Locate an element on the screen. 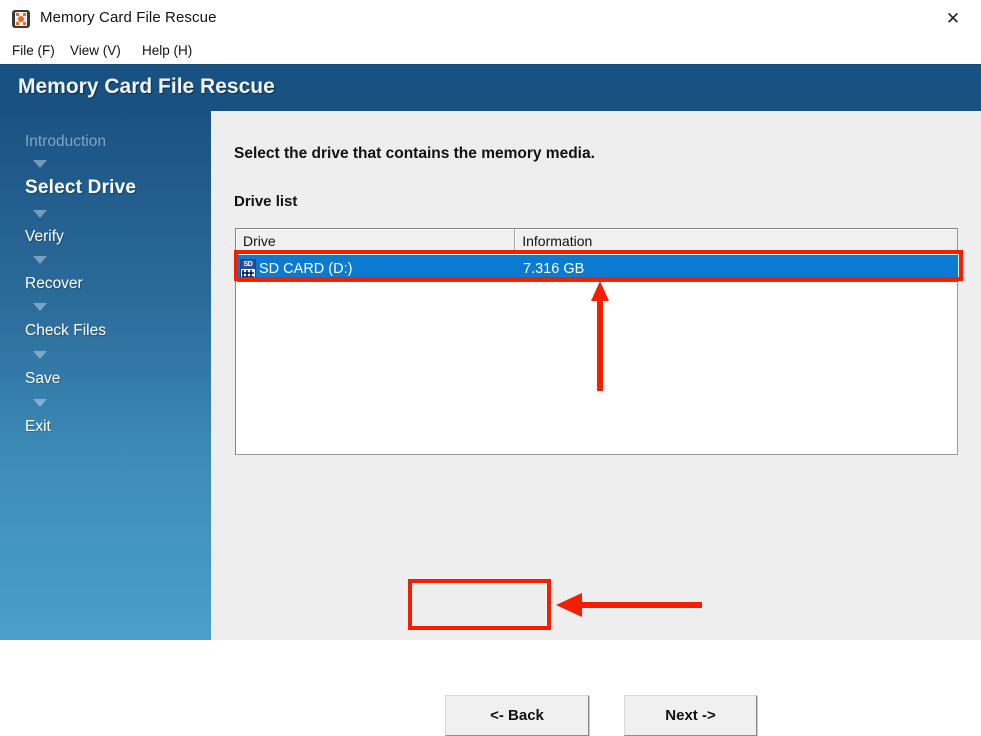 Image resolution: width=981 pixels, height=736 pixels. header-banner: Memory Card File Rescue is located at coordinates (490, 88).